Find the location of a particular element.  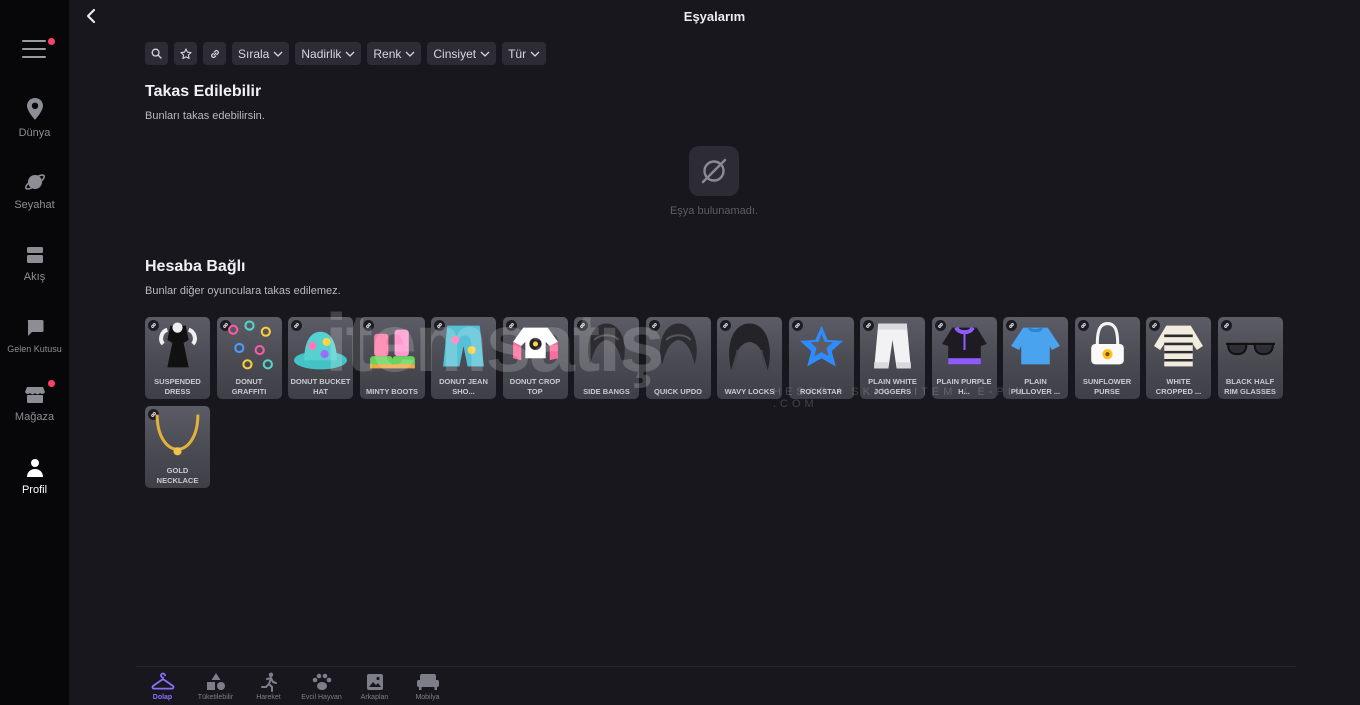

feed-icon is located at coordinates (34, 255).